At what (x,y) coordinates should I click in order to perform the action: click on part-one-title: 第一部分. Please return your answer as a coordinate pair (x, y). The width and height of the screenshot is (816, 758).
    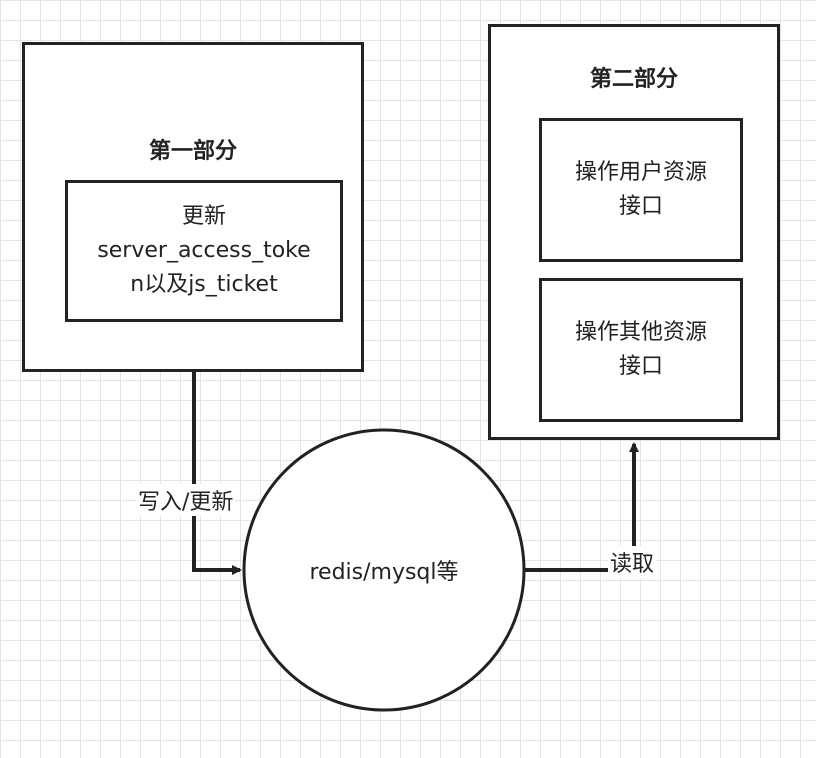
    Looking at the image, I should click on (192, 151).